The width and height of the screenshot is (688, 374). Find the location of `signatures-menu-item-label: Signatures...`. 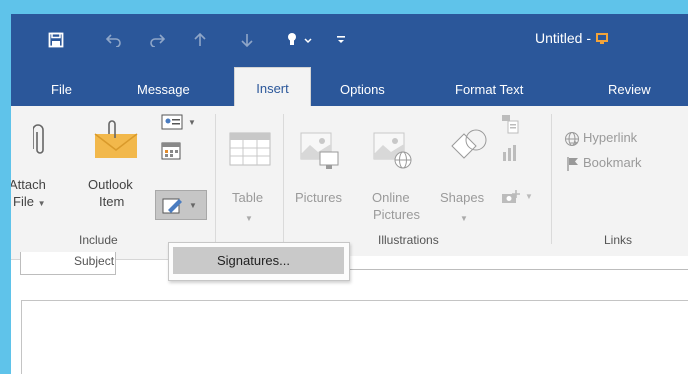

signatures-menu-item-label: Signatures... is located at coordinates (253, 260).